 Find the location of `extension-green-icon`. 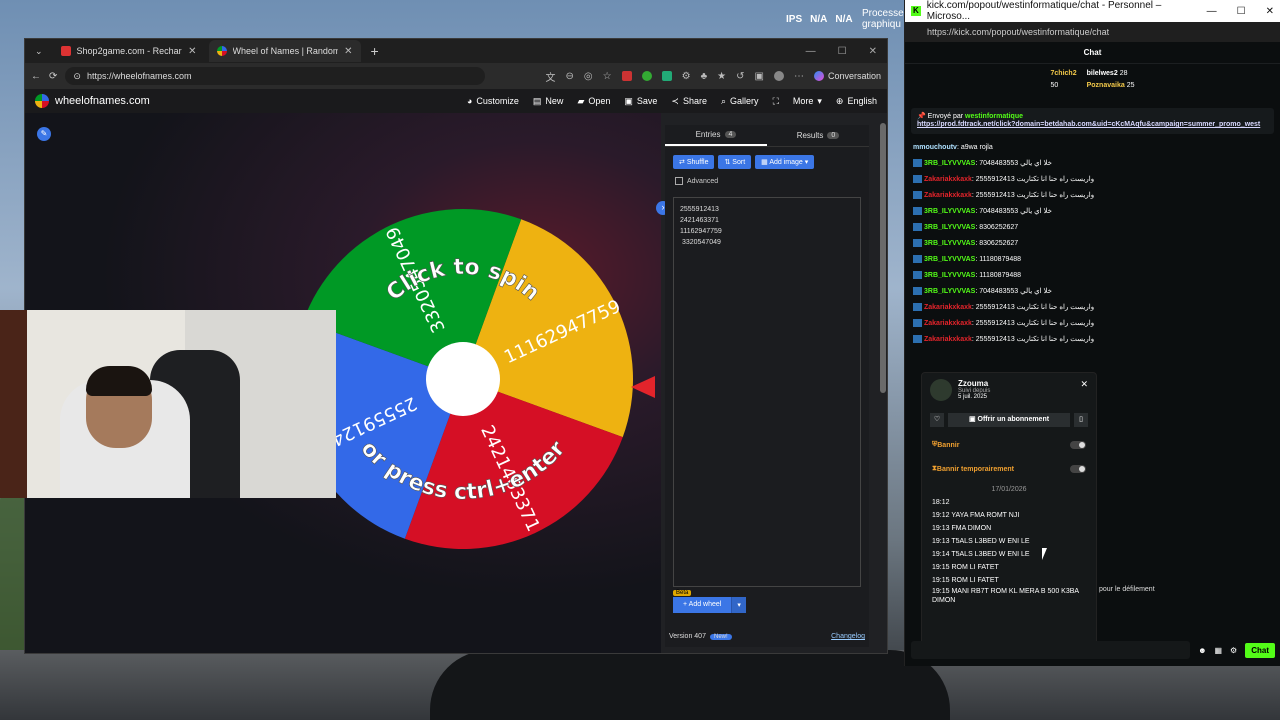

extension-green-icon is located at coordinates (646, 76).